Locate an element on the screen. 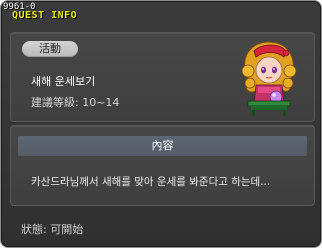  content-section-header: 內容 is located at coordinates (162, 146).